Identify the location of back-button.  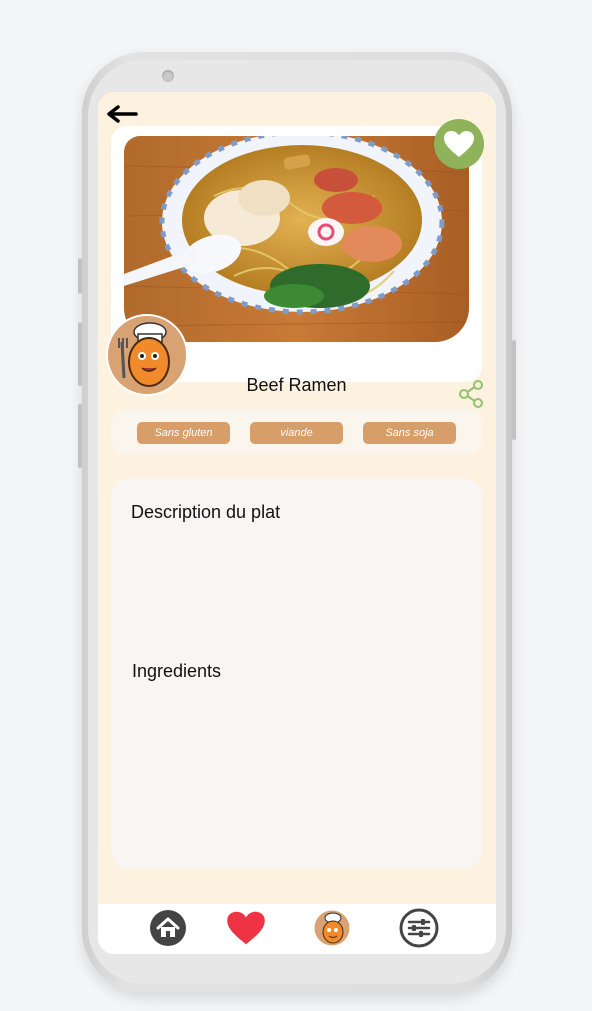
(122, 114).